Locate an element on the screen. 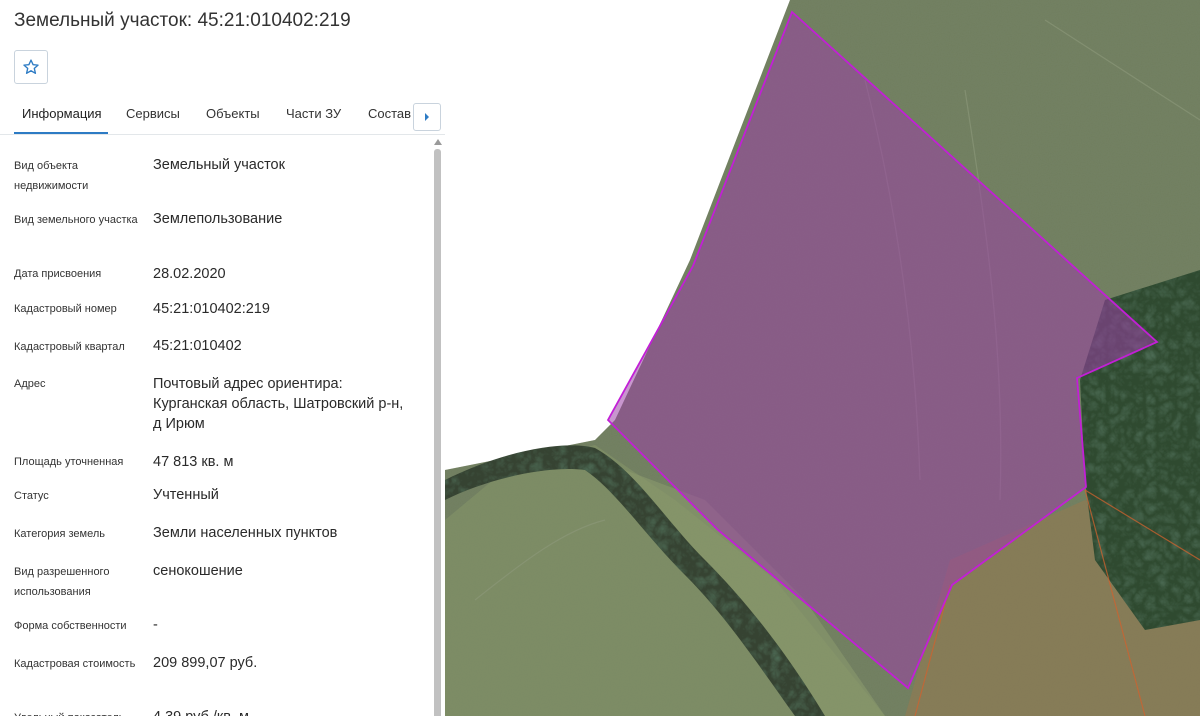  field-label: Статус is located at coordinates (31, 496).